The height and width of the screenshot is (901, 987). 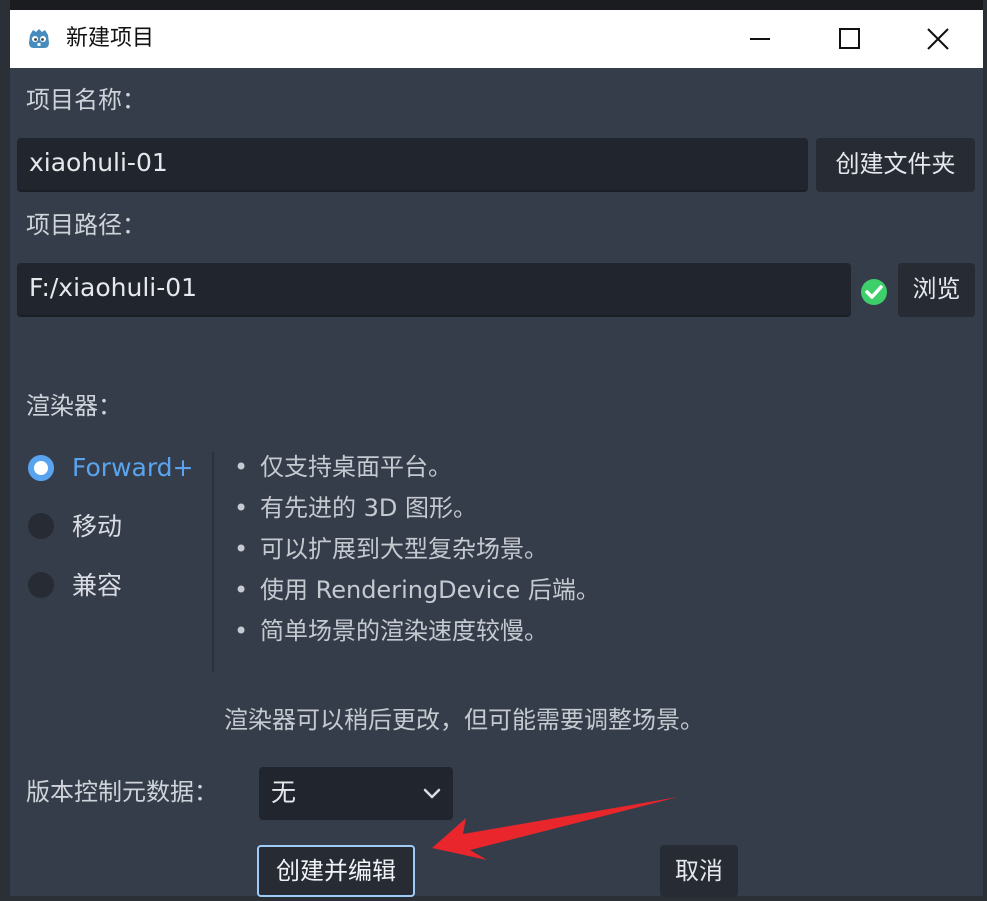 What do you see at coordinates (936, 290) in the screenshot?
I see `browse-button: 浏览` at bounding box center [936, 290].